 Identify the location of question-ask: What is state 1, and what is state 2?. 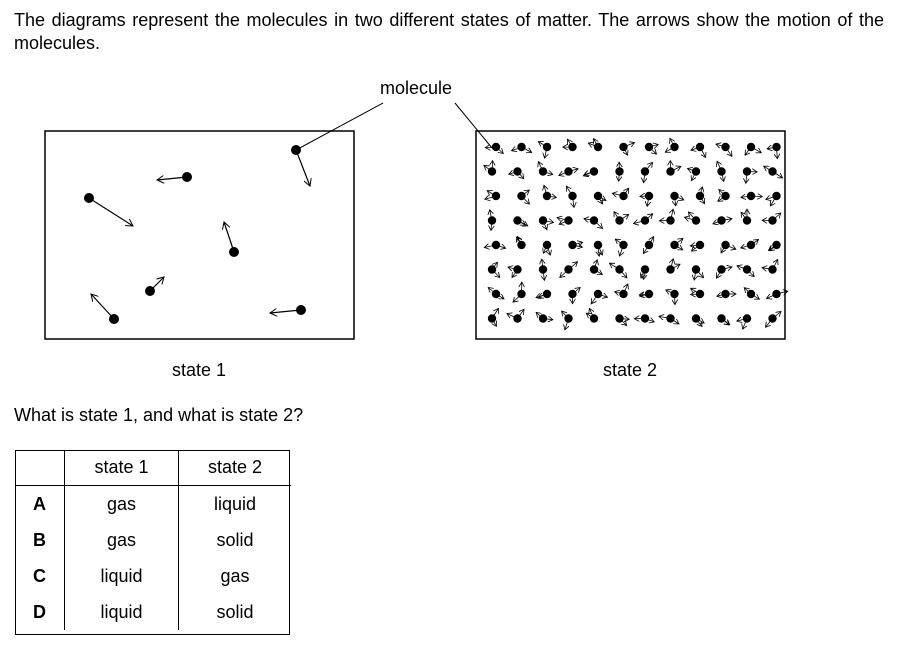
(159, 415).